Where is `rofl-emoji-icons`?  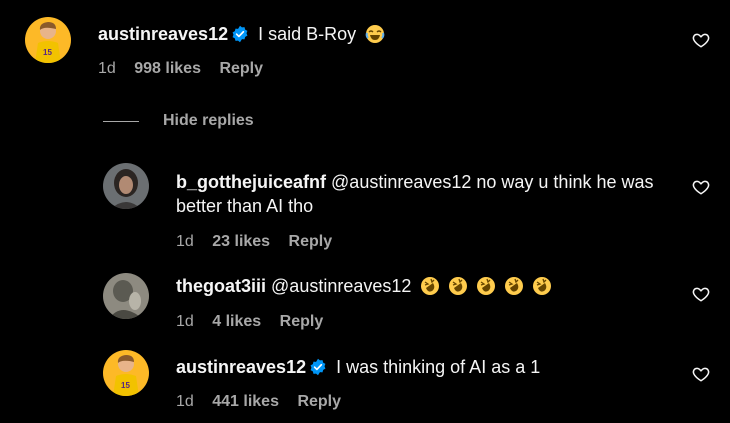 rofl-emoji-icons is located at coordinates (490, 289).